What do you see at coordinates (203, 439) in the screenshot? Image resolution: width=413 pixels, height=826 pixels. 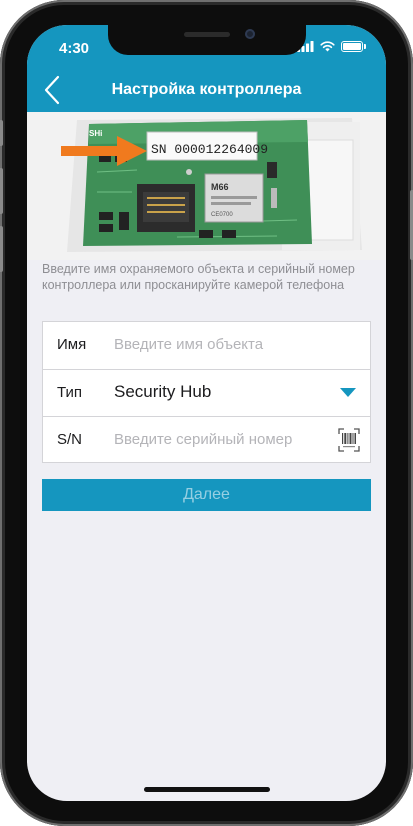 I see `serial-number-input: Введите серийный номер` at bounding box center [203, 439].